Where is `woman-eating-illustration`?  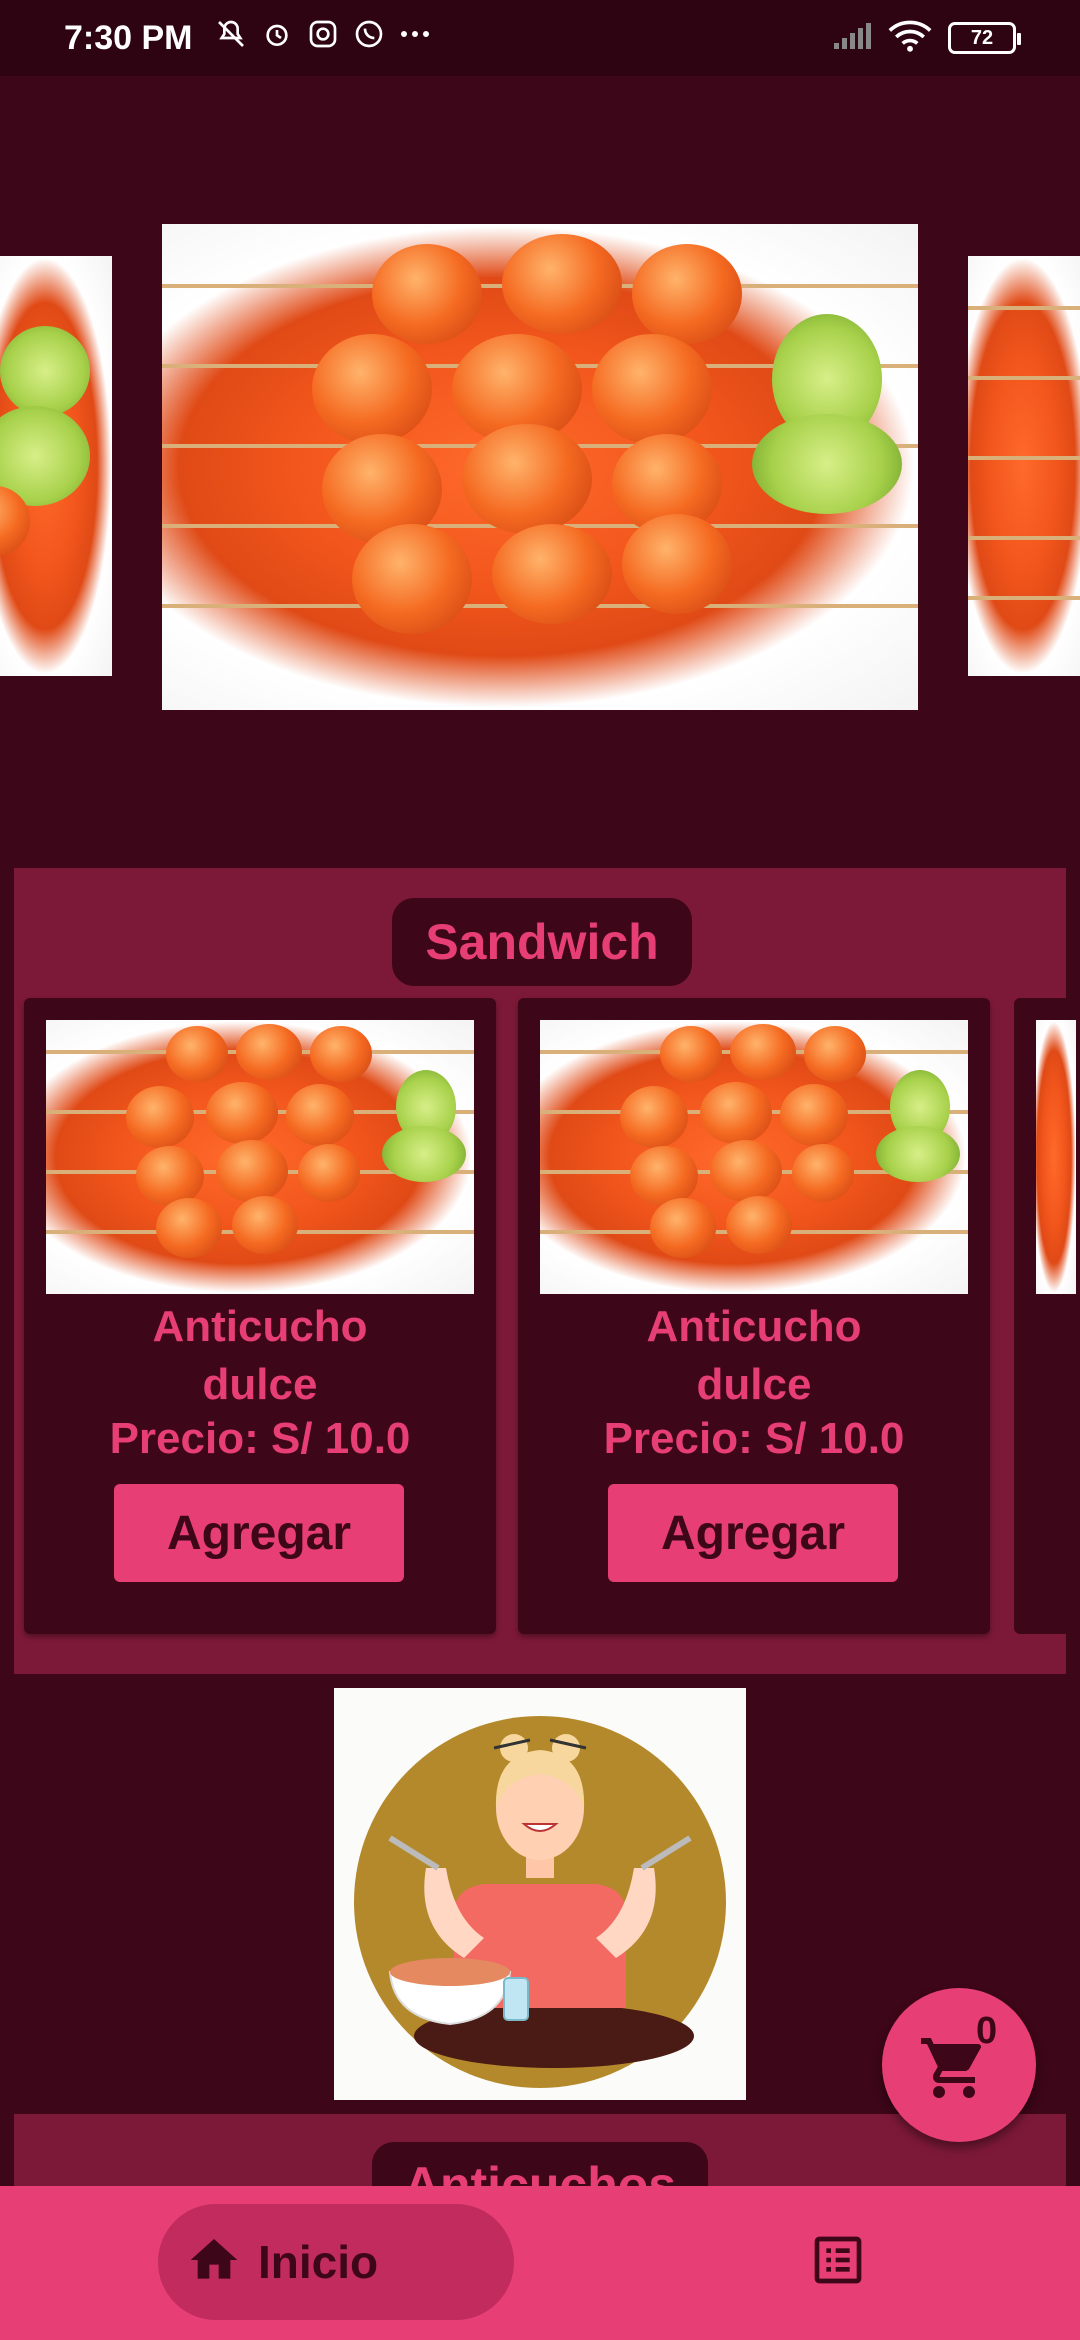
woman-eating-illustration is located at coordinates (540, 1894).